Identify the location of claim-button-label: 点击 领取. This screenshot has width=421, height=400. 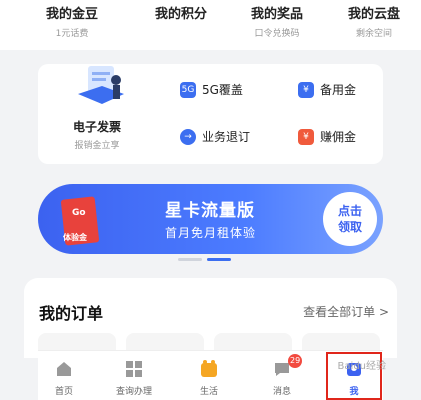
(349, 219).